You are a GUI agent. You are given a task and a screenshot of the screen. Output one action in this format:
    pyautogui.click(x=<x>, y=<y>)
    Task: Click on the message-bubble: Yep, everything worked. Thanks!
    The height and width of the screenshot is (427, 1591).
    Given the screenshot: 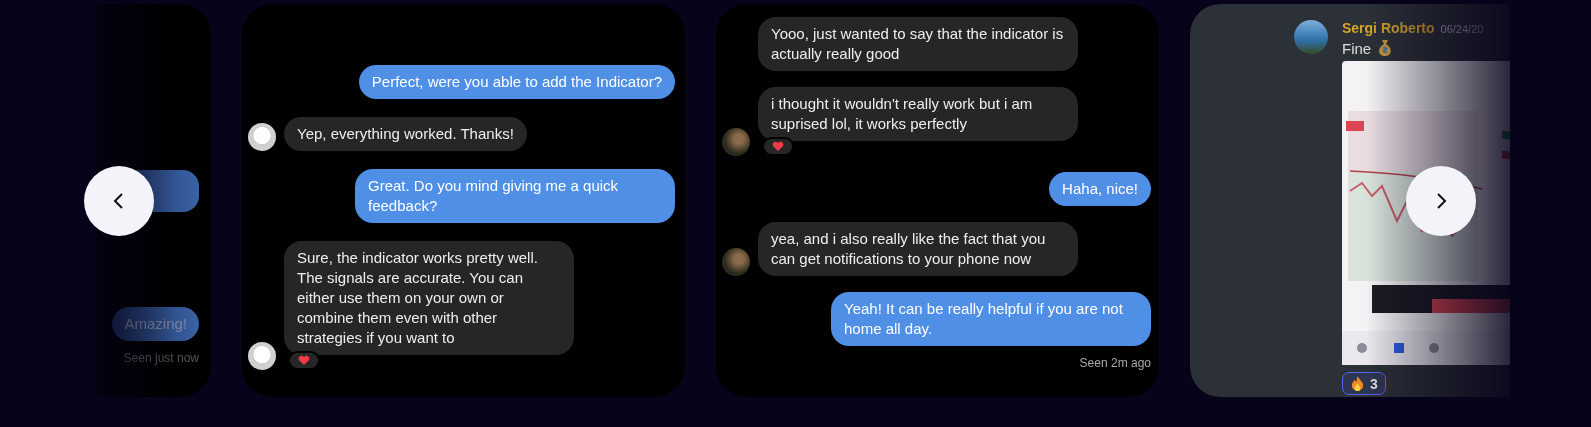 What is the action you would take?
    pyautogui.click(x=405, y=134)
    